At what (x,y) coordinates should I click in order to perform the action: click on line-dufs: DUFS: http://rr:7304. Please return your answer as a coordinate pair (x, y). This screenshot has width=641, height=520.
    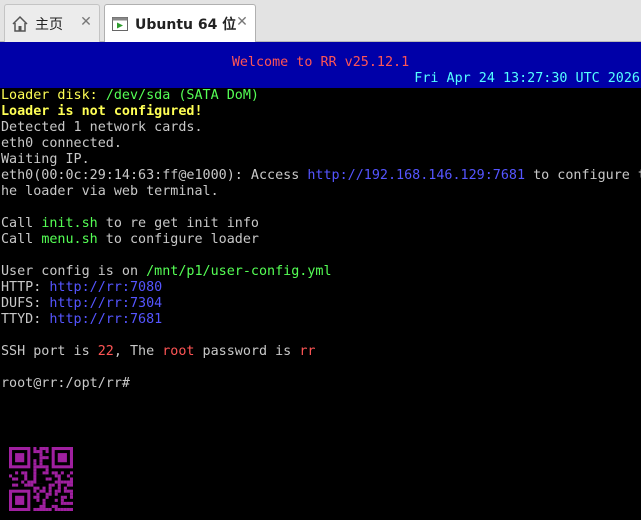
    Looking at the image, I should click on (82, 303).